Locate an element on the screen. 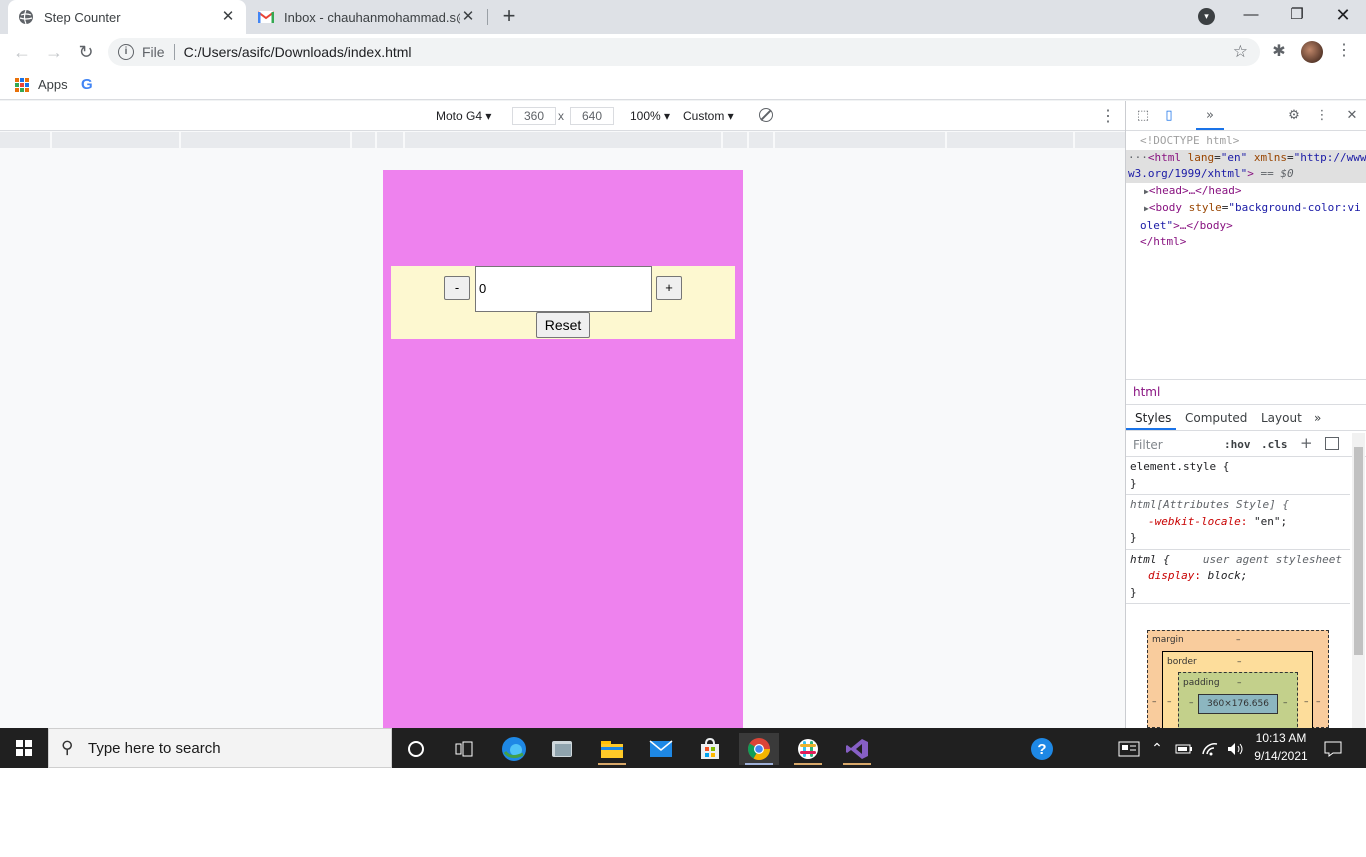  device-select: Moto G4 ▾ is located at coordinates (463, 116).